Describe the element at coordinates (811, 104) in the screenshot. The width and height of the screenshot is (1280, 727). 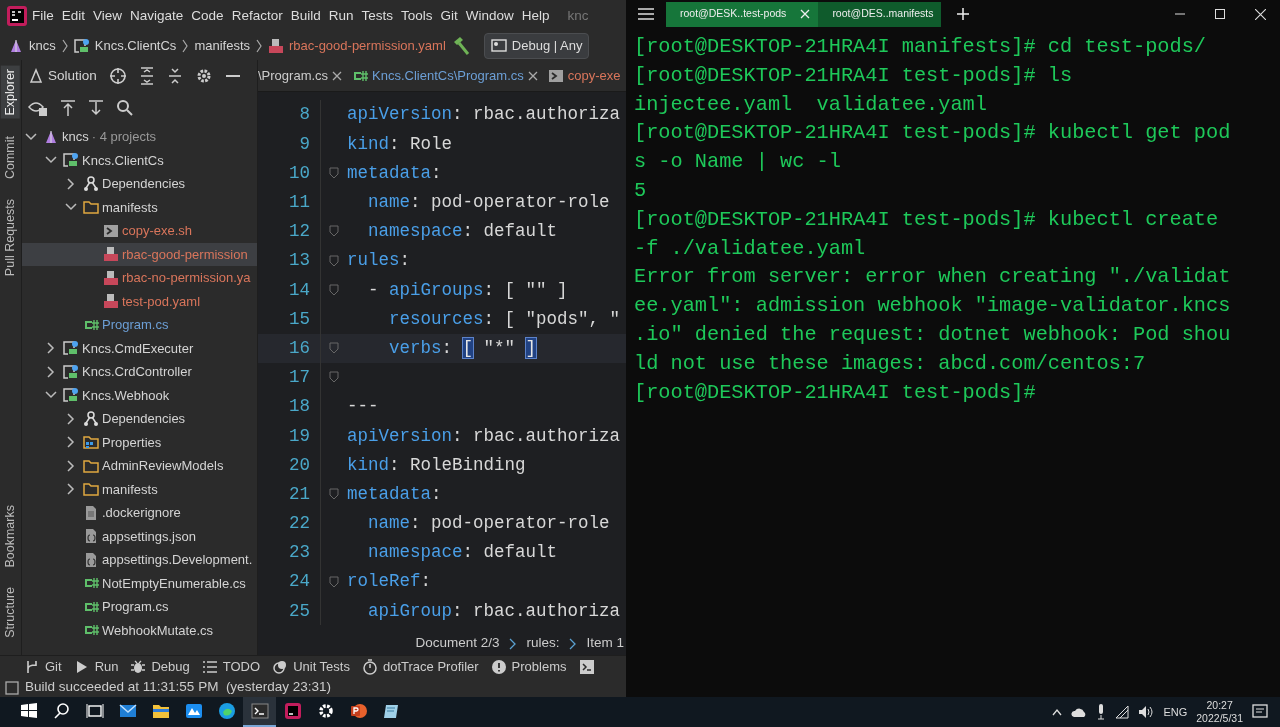
I see `terminal-line: injectee.yaml validatee.yaml` at that location.